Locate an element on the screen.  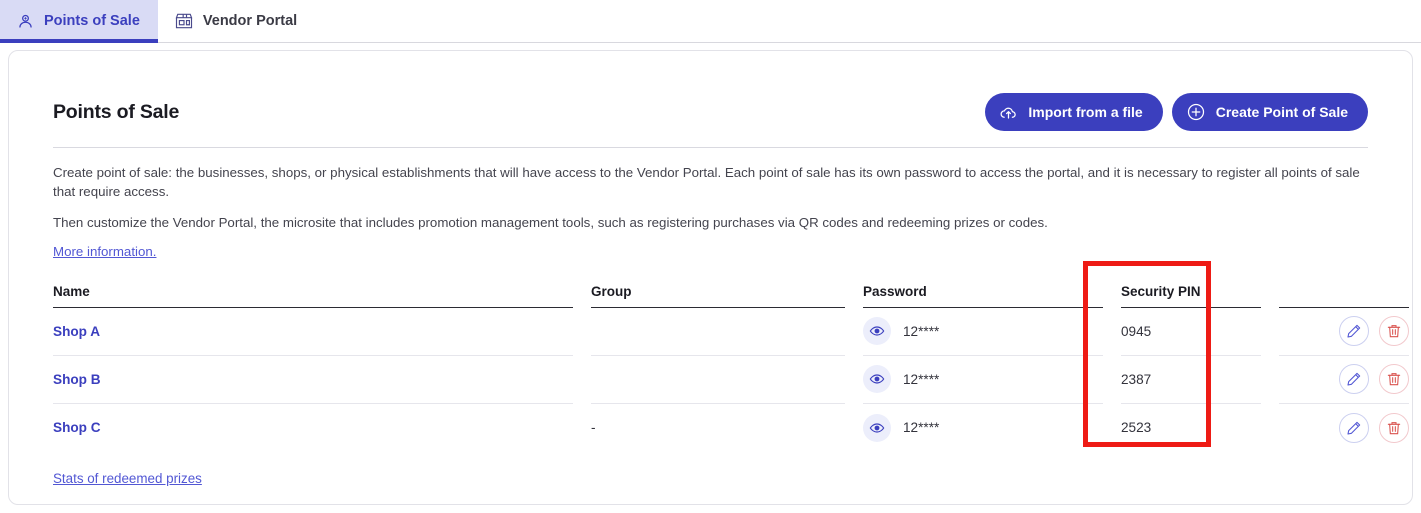
import-from-file-button: Import from a file is located at coordinates (1074, 112).